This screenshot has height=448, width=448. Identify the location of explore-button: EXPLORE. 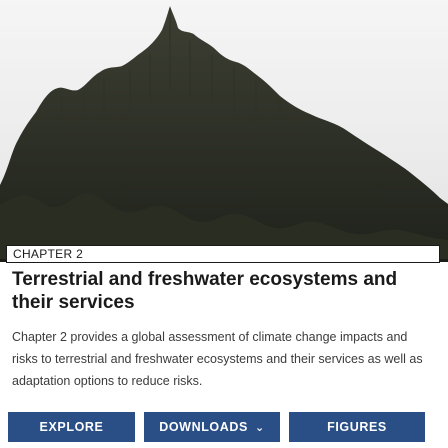
(71, 427).